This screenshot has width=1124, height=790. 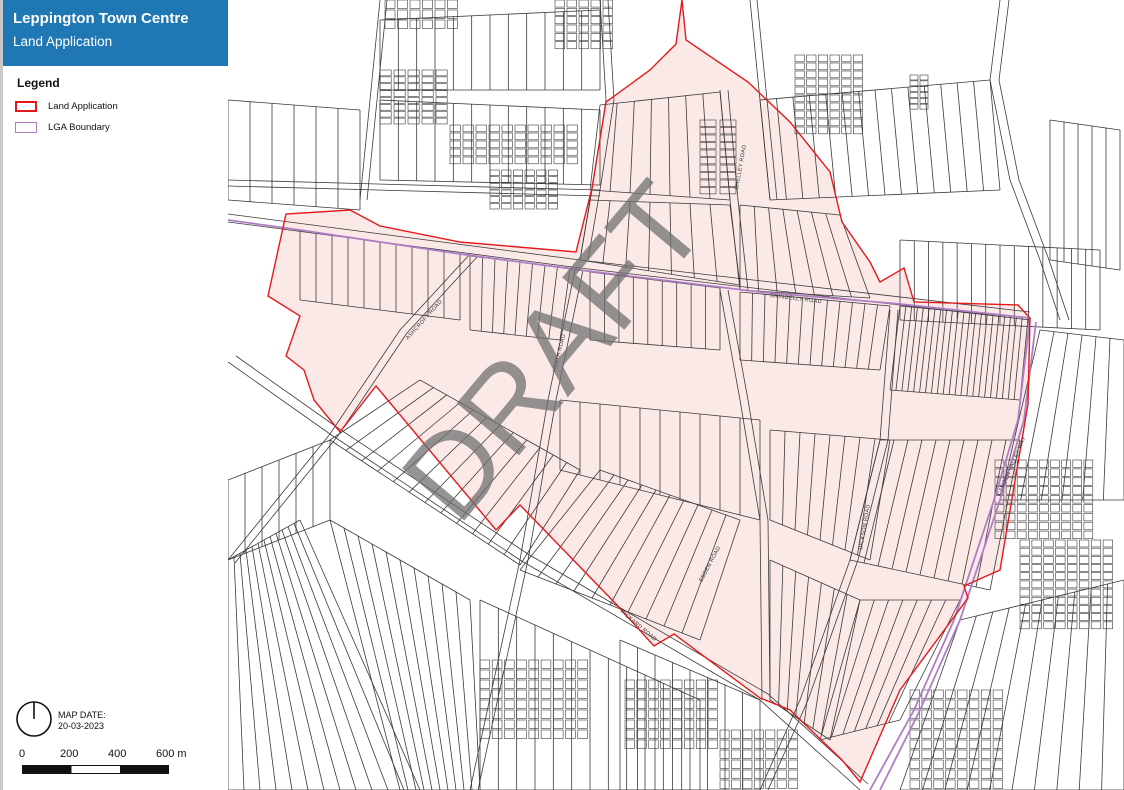 What do you see at coordinates (63, 41) in the screenshot?
I see `map-subtitle: Land Application` at bounding box center [63, 41].